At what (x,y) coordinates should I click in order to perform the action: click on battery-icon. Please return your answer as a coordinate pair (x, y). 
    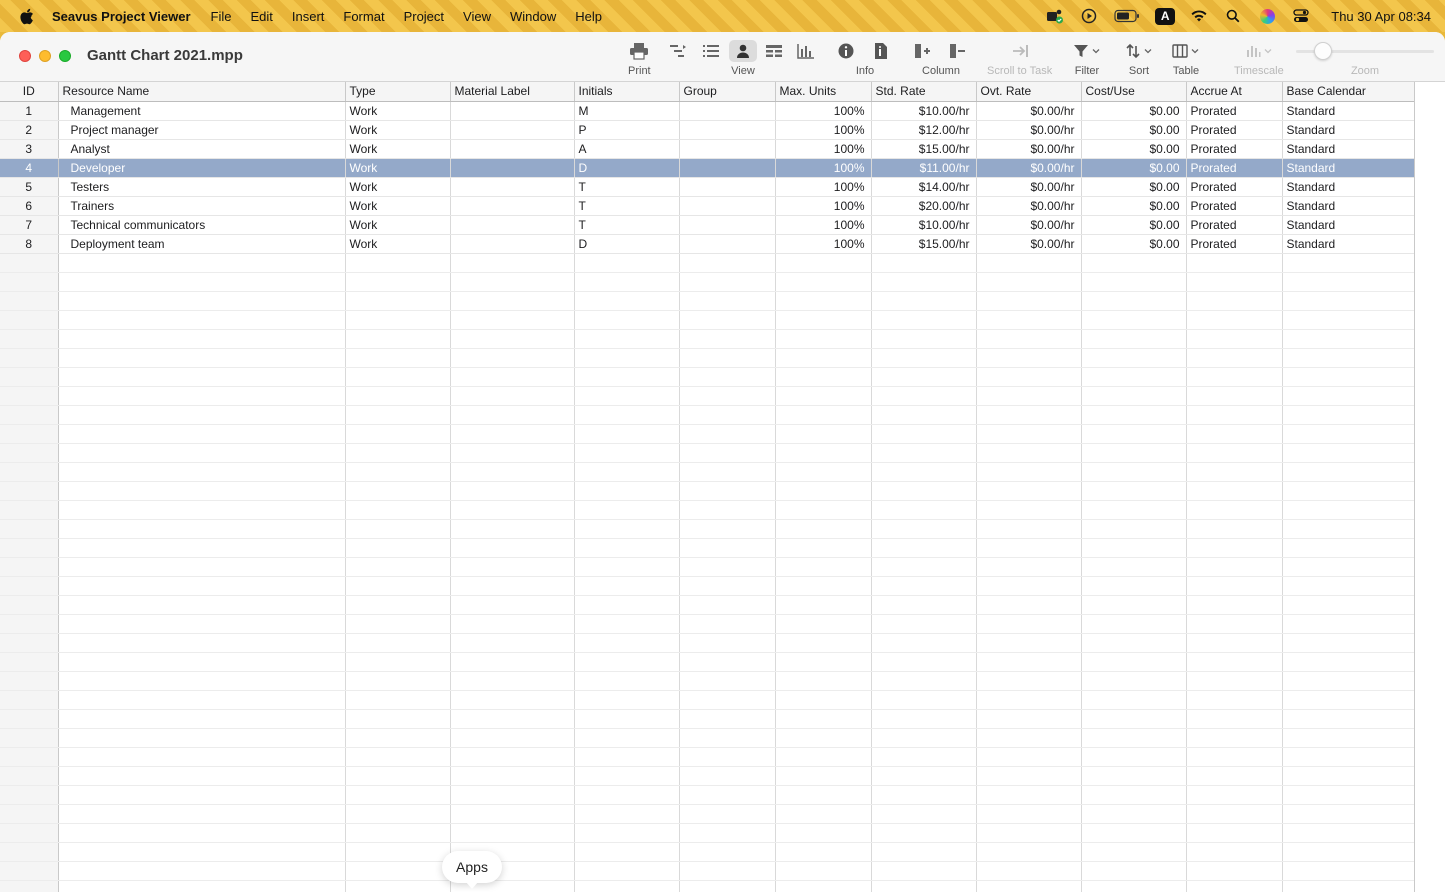
    Looking at the image, I should click on (1127, 16).